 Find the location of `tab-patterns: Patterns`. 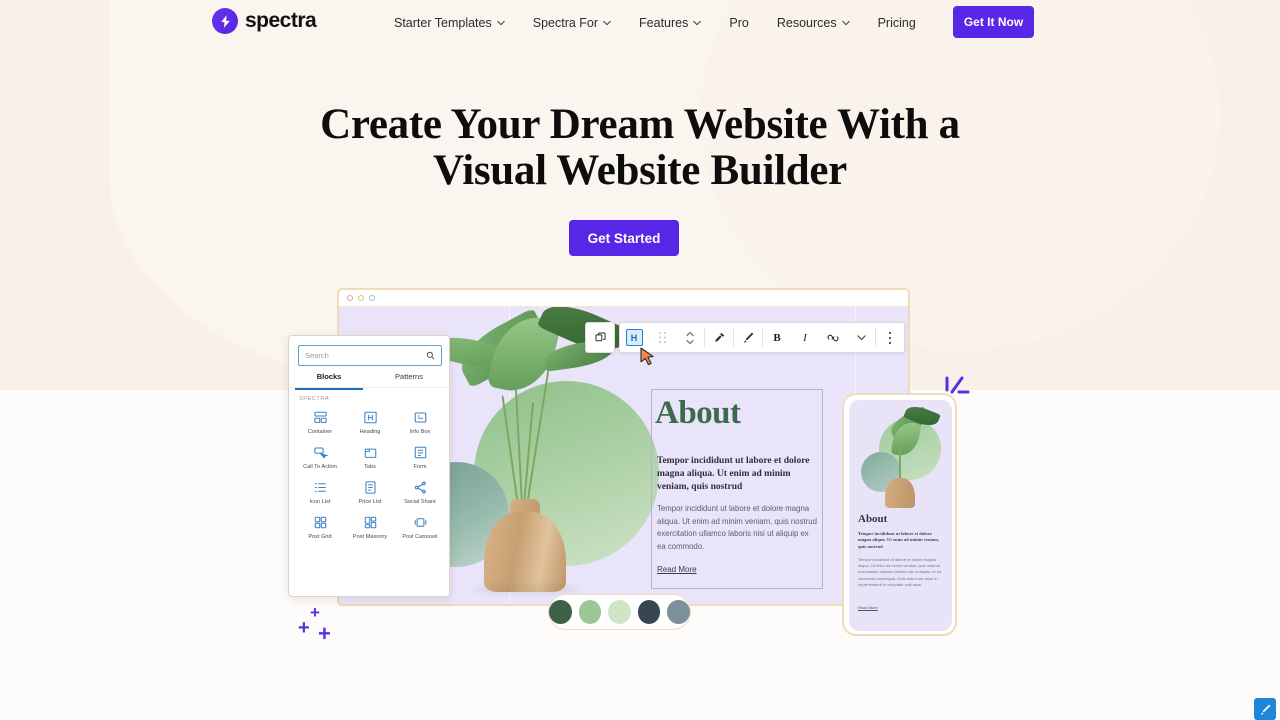

tab-patterns: Patterns is located at coordinates (409, 379).